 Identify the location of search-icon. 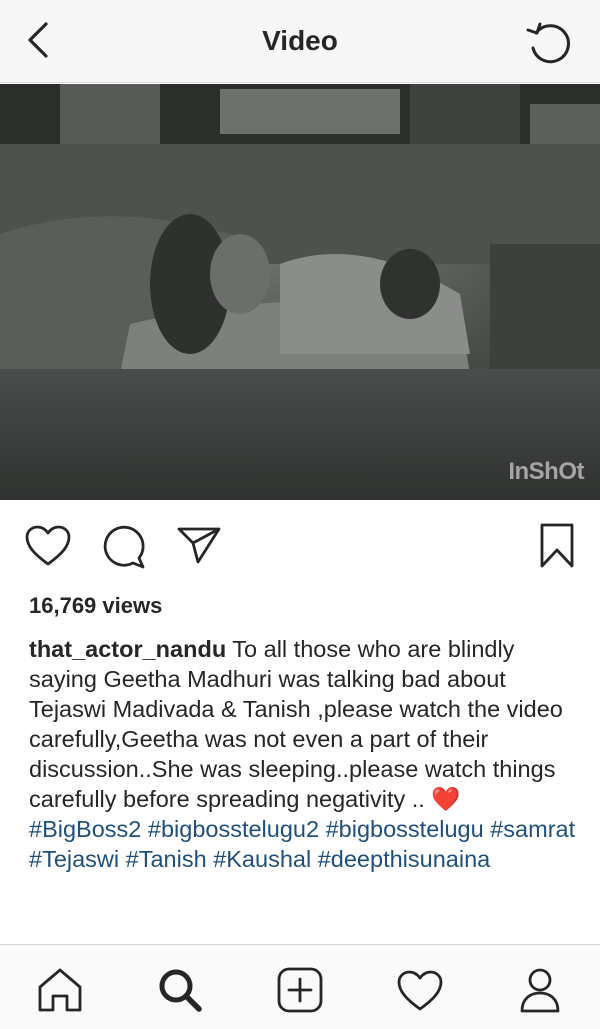
(180, 990).